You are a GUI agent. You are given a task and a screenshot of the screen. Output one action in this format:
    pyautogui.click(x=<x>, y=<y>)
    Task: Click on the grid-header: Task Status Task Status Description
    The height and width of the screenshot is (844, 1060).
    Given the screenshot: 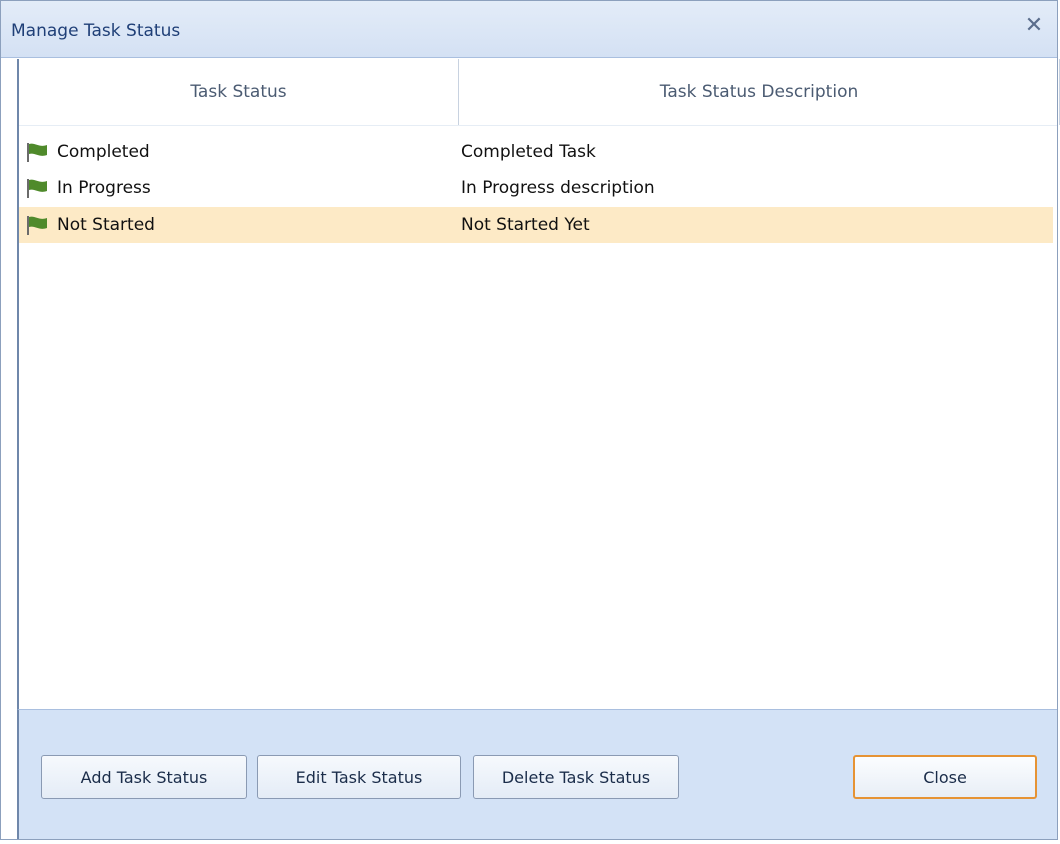 What is the action you would take?
    pyautogui.click(x=539, y=92)
    